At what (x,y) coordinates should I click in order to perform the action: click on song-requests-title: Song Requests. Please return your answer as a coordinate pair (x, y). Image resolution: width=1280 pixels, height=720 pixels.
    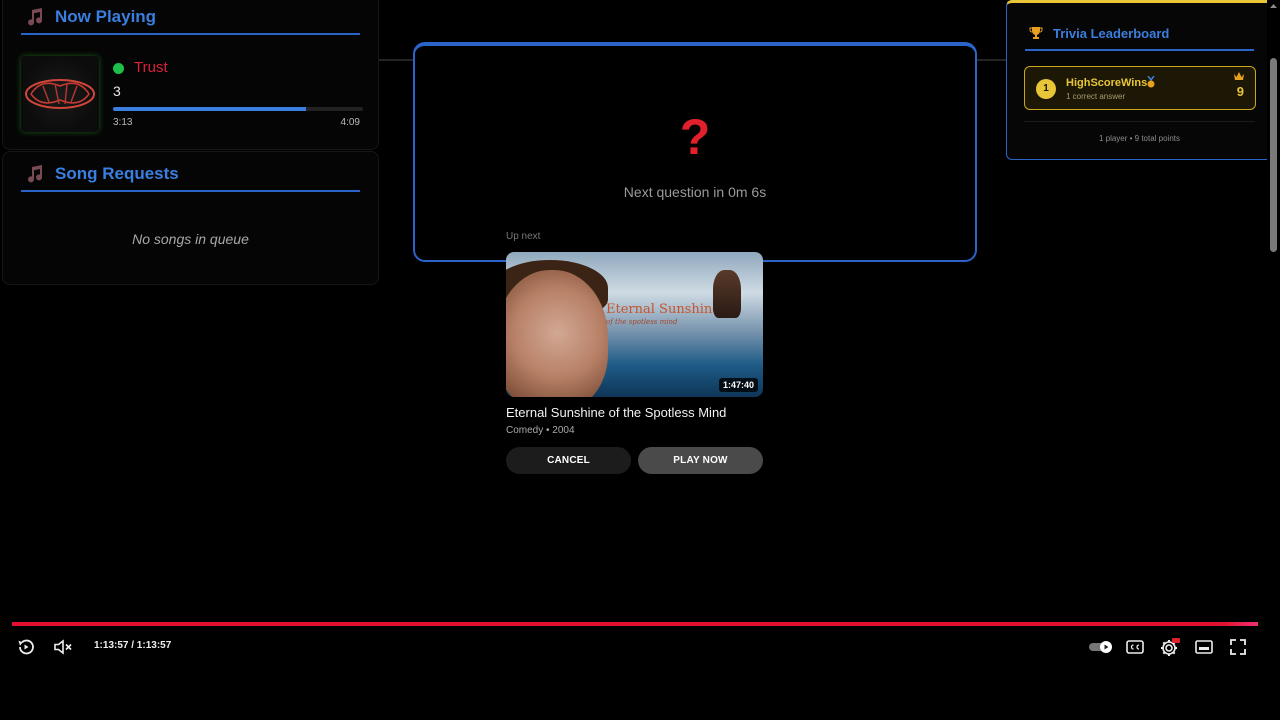
    Looking at the image, I should click on (117, 173).